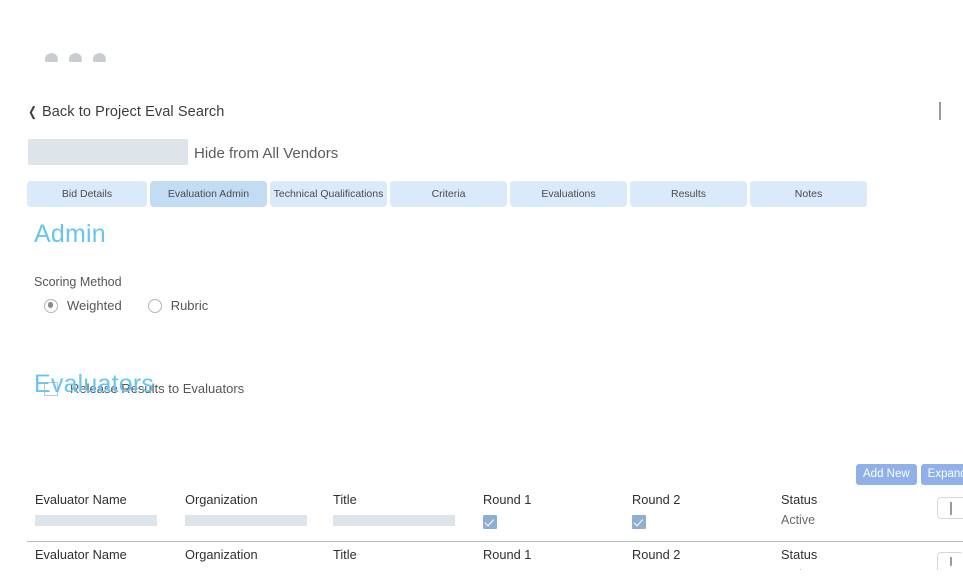  Describe the element at coordinates (96, 520) in the screenshot. I see `input-evaluator-name` at that location.